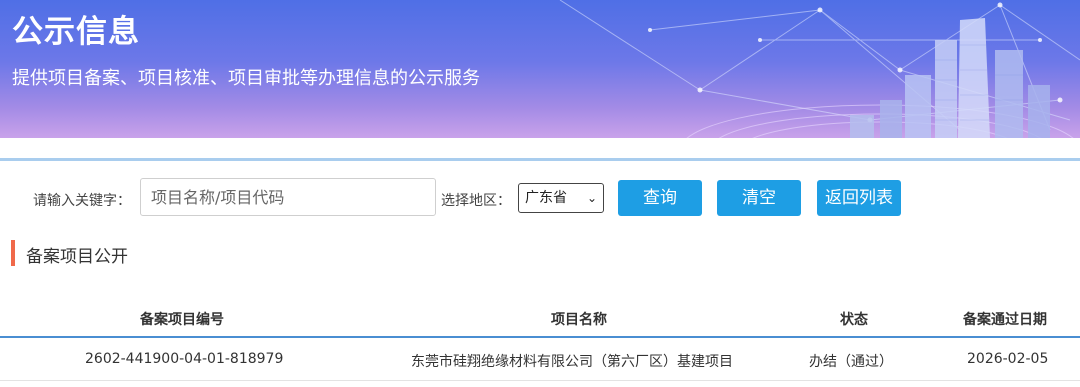  Describe the element at coordinates (591, 198) in the screenshot. I see `chevron-down-icon: ⌄` at that location.